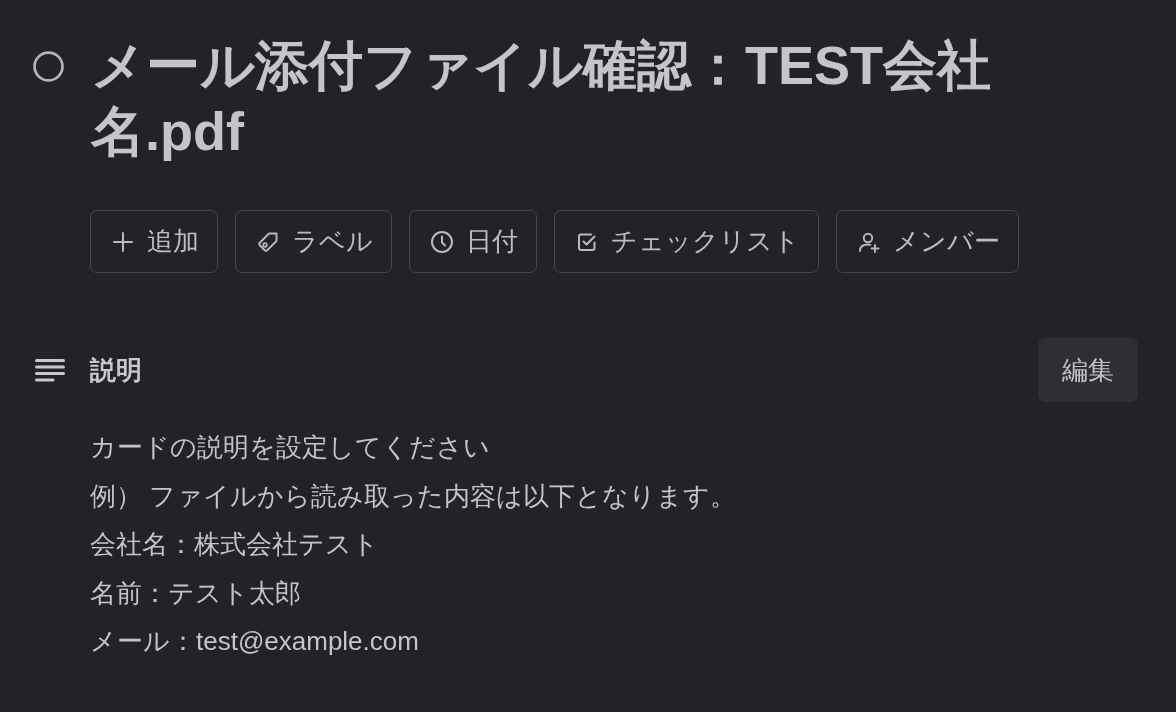  Describe the element at coordinates (414, 496) in the screenshot. I see `description-line: 例） ファイルから読み取った内容は以下となります。` at that location.